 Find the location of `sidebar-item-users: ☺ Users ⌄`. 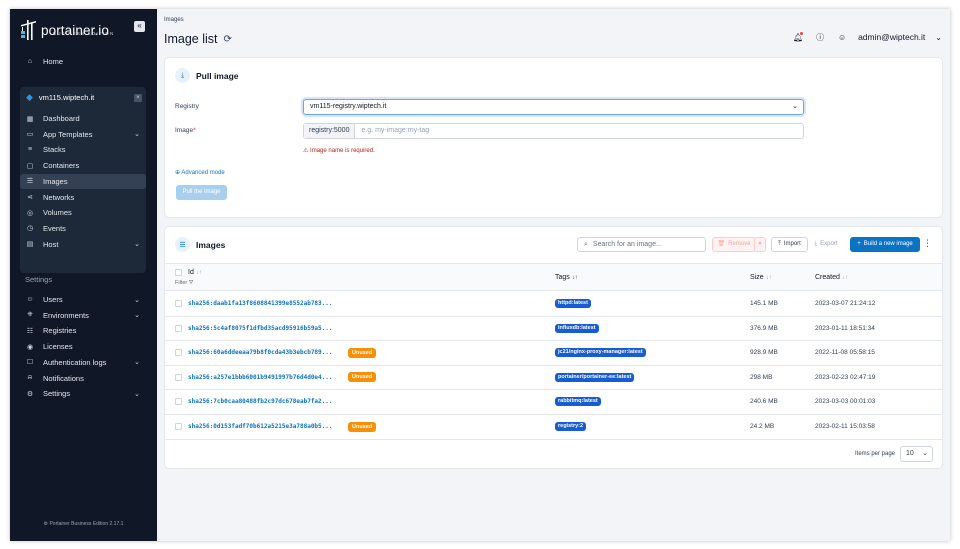

sidebar-item-users: ☺ Users ⌄ is located at coordinates (83, 299).